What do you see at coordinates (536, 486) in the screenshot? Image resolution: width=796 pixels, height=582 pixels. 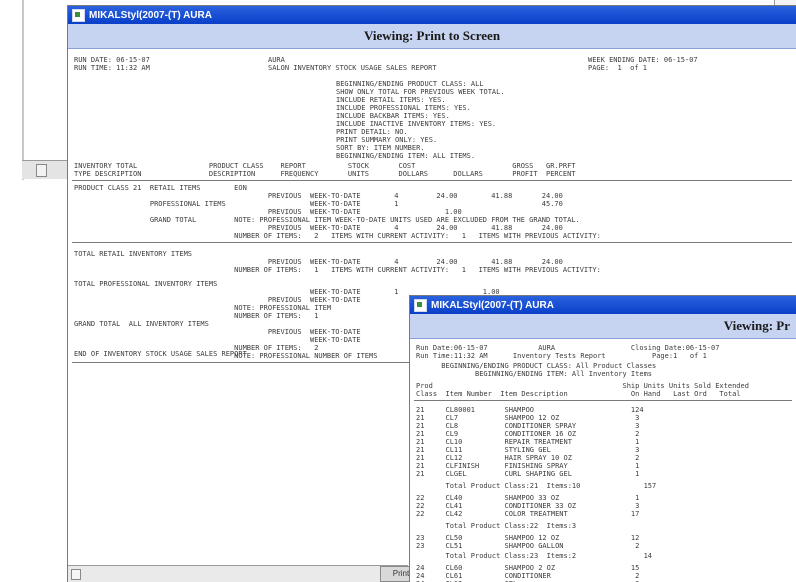 I see `subtotal-class-21: Total Product Class:21 Items:10 157` at bounding box center [536, 486].